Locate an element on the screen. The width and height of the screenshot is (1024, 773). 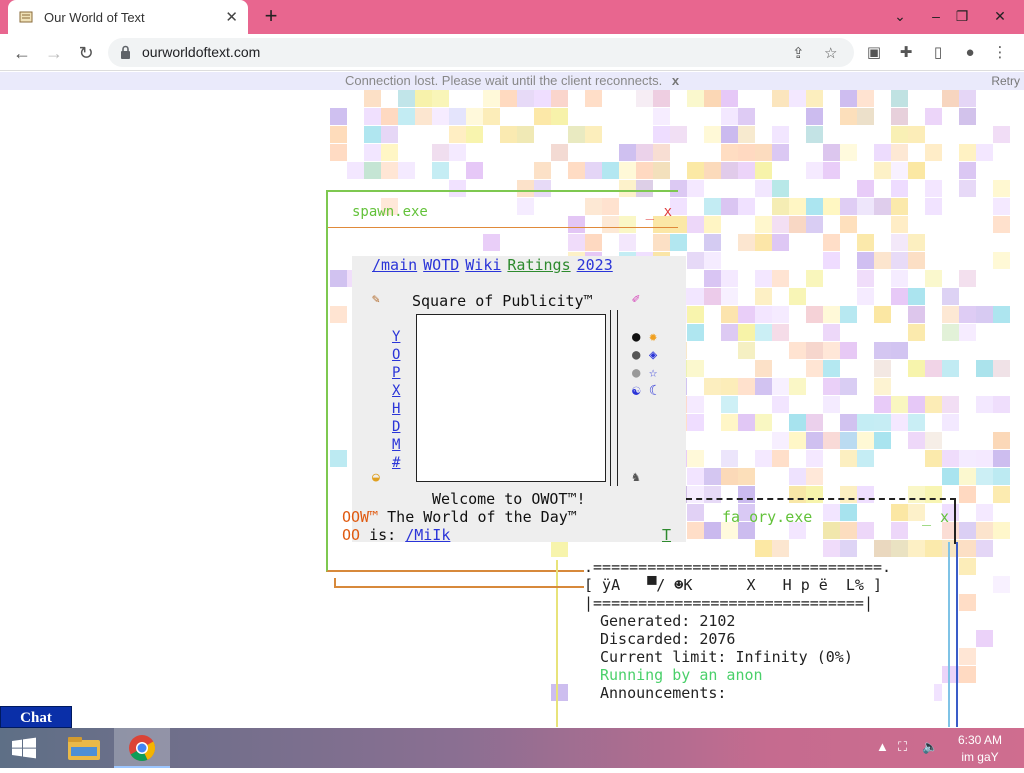
publicity-letter: D is located at coordinates (396, 427).